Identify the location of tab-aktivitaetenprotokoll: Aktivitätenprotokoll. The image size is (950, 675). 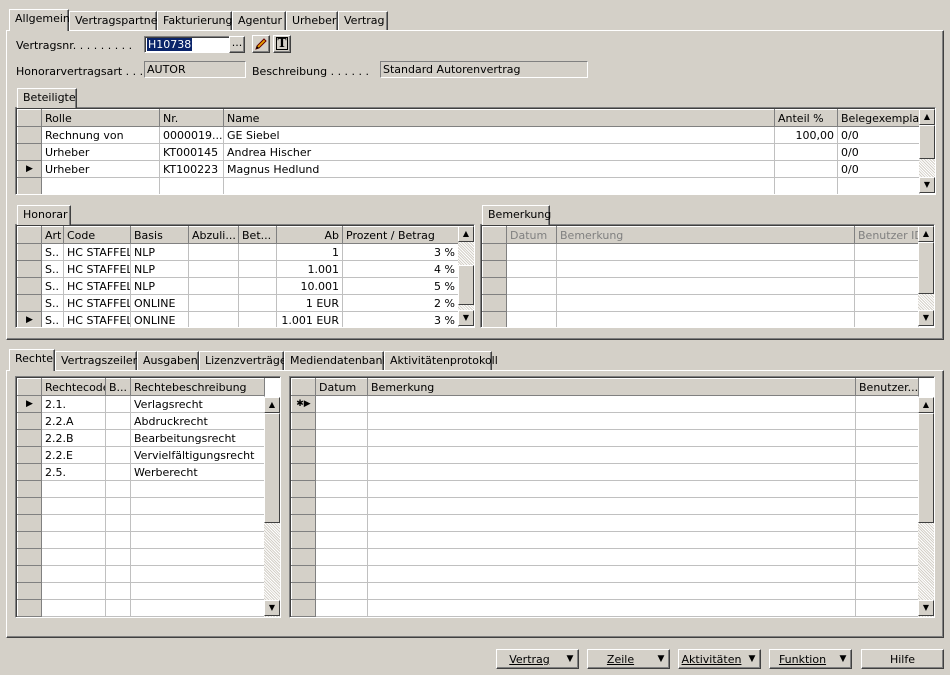
(441, 361).